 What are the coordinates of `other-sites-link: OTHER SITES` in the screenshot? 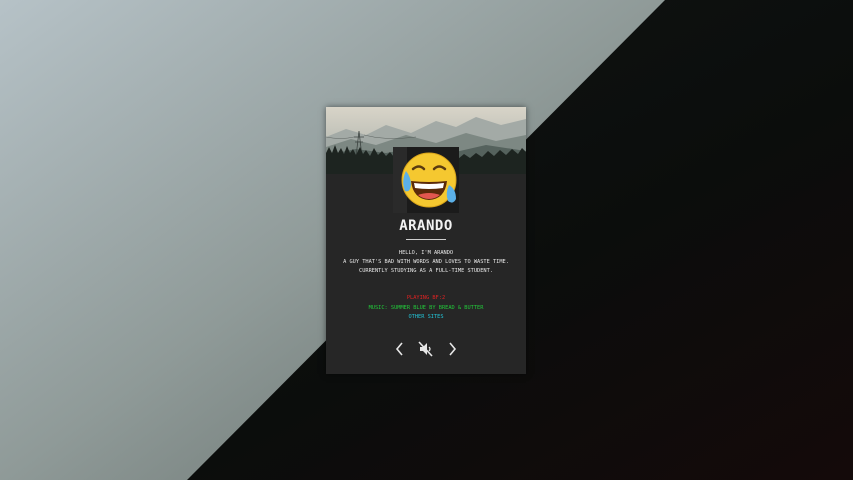 It's located at (426, 318).